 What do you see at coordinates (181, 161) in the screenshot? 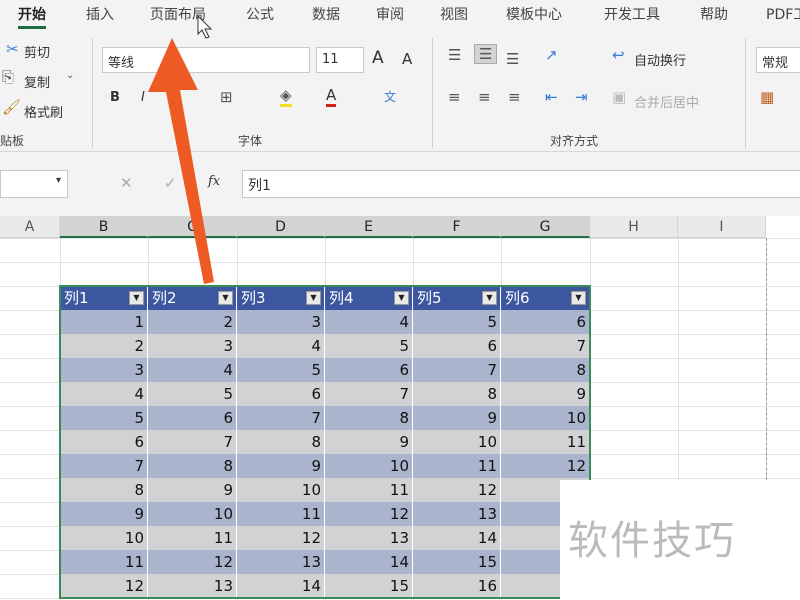
I see `arrow-icon` at bounding box center [181, 161].